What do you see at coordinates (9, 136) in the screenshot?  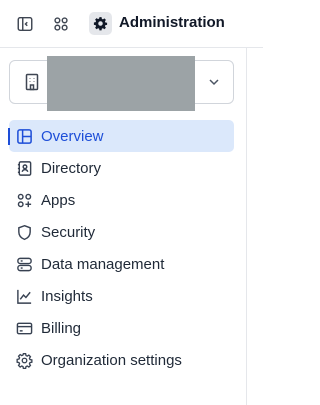 I see `active-indicator` at bounding box center [9, 136].